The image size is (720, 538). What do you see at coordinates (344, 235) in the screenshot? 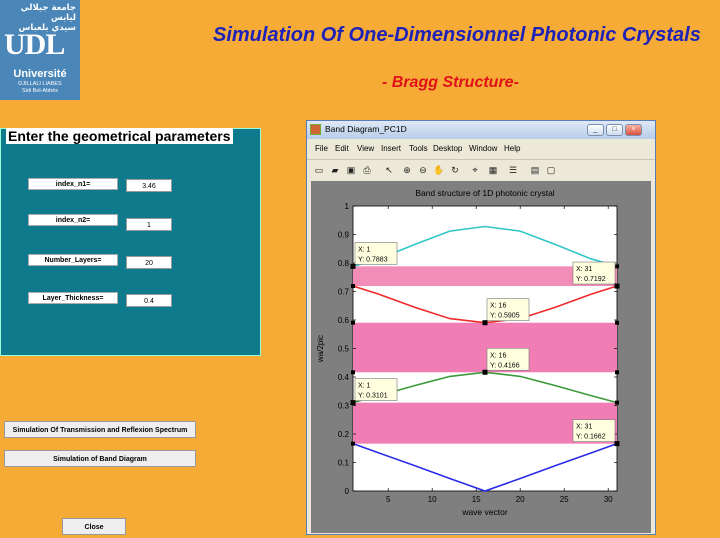
I see `y-tick-label: 0.9` at bounding box center [344, 235].